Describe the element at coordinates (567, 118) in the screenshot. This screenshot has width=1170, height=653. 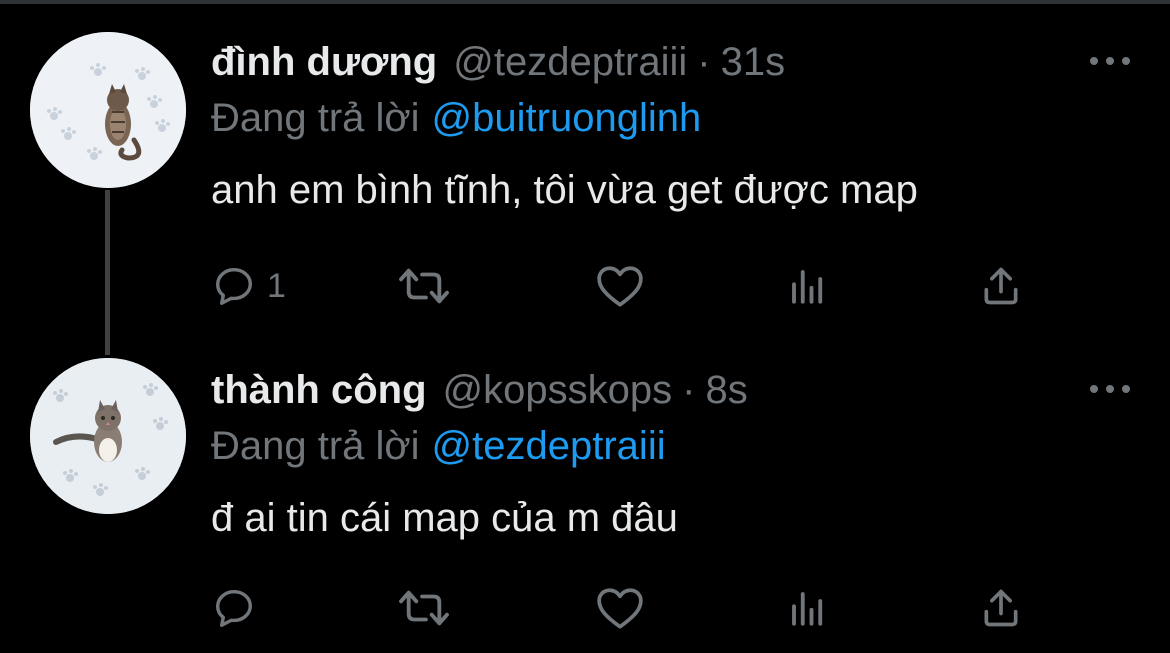
I see `replying-mention-link: @buitruonglinh` at that location.